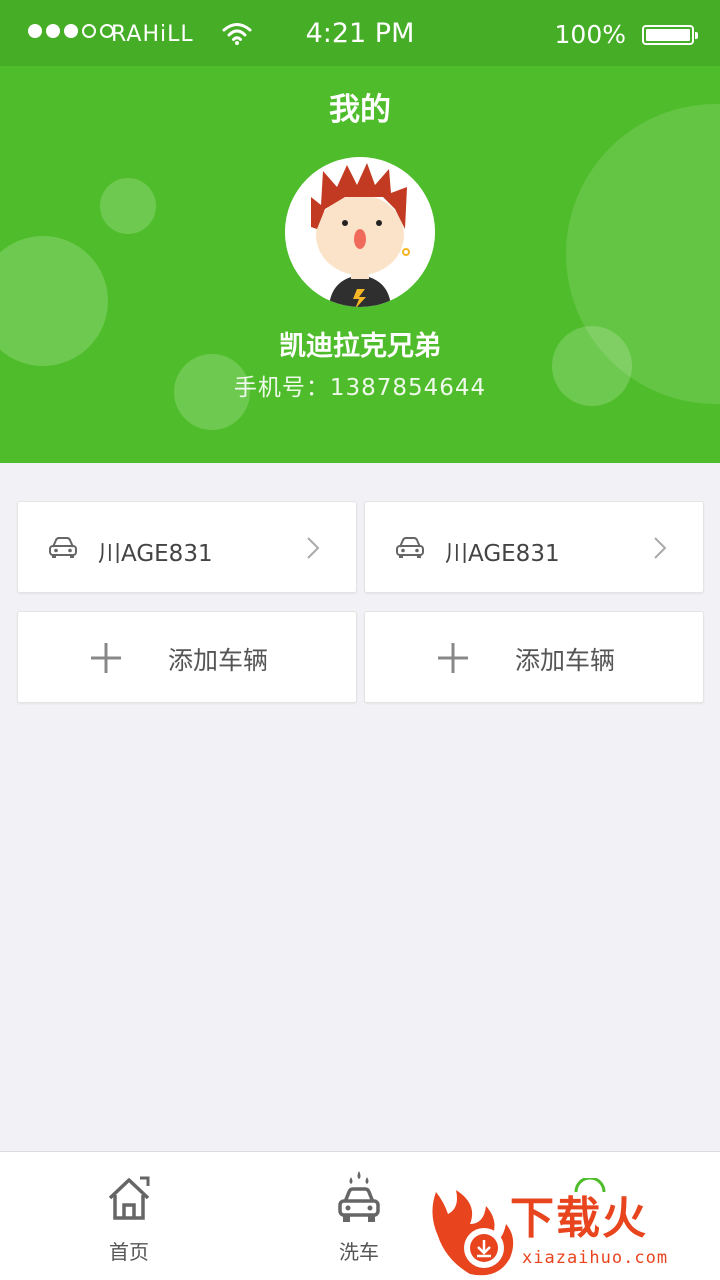 The height and width of the screenshot is (1280, 720). What do you see at coordinates (590, 34) in the screenshot?
I see `battery-percent: 100%` at bounding box center [590, 34].